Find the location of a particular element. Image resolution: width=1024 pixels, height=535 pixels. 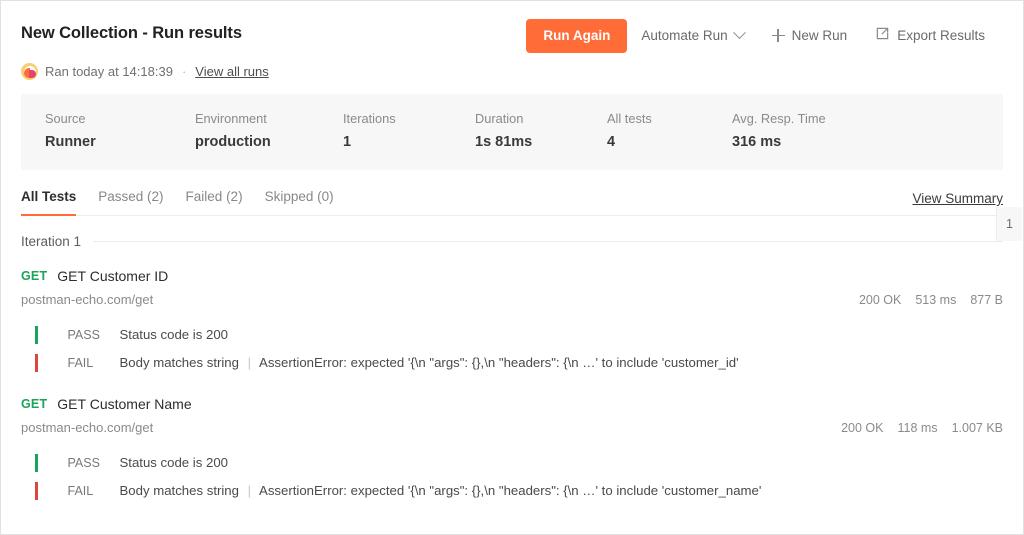

new-run-button: New Run is located at coordinates (810, 36).